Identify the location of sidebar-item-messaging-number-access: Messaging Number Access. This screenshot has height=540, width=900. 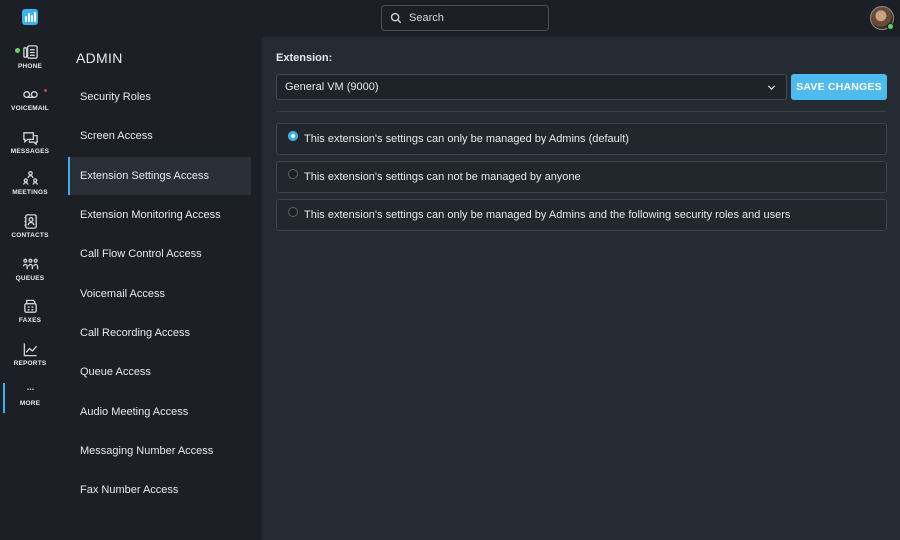
(159, 451).